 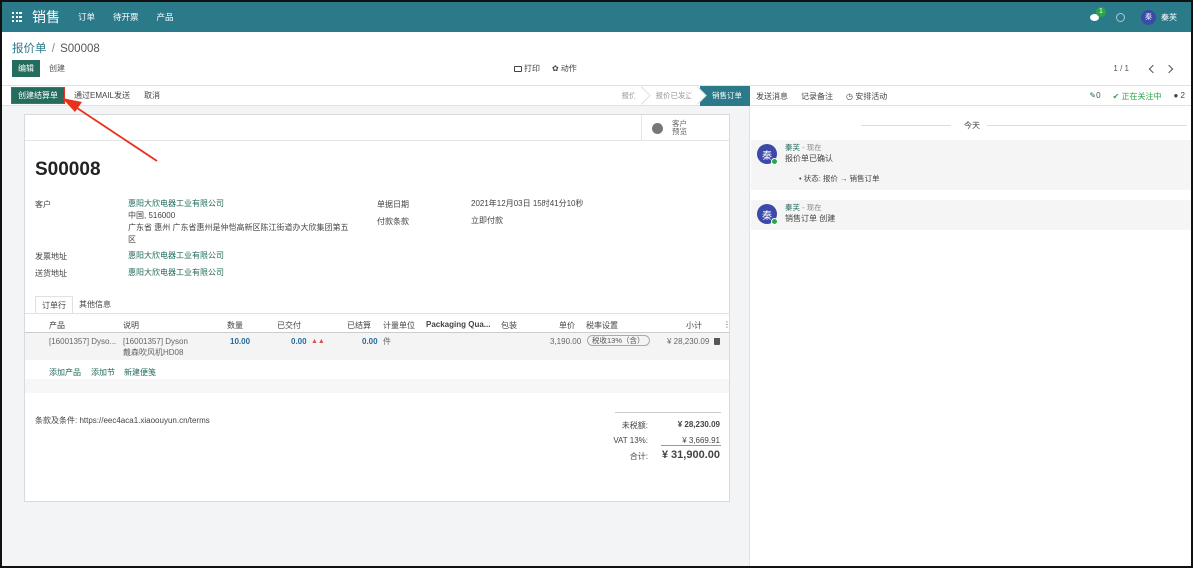 I want to click on activity-clock-icon, so click(x=1120, y=17).